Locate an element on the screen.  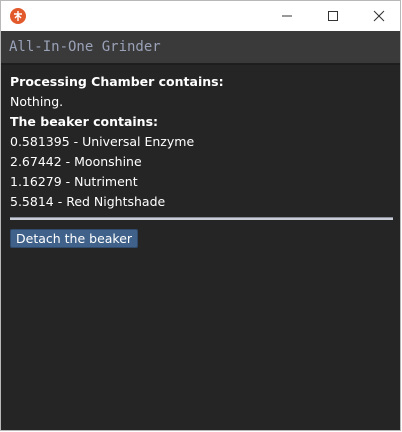
page-title: All-In-One Grinder is located at coordinates (85, 47).